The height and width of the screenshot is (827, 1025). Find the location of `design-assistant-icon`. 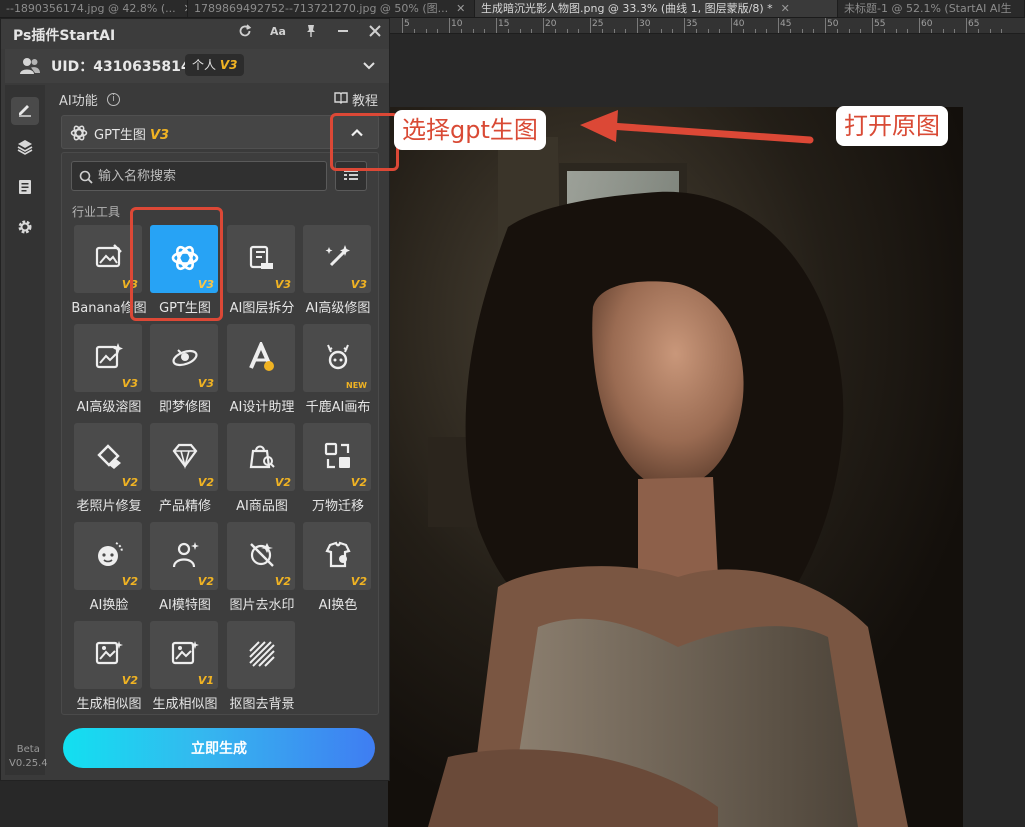

design-assistant-icon is located at coordinates (262, 355).